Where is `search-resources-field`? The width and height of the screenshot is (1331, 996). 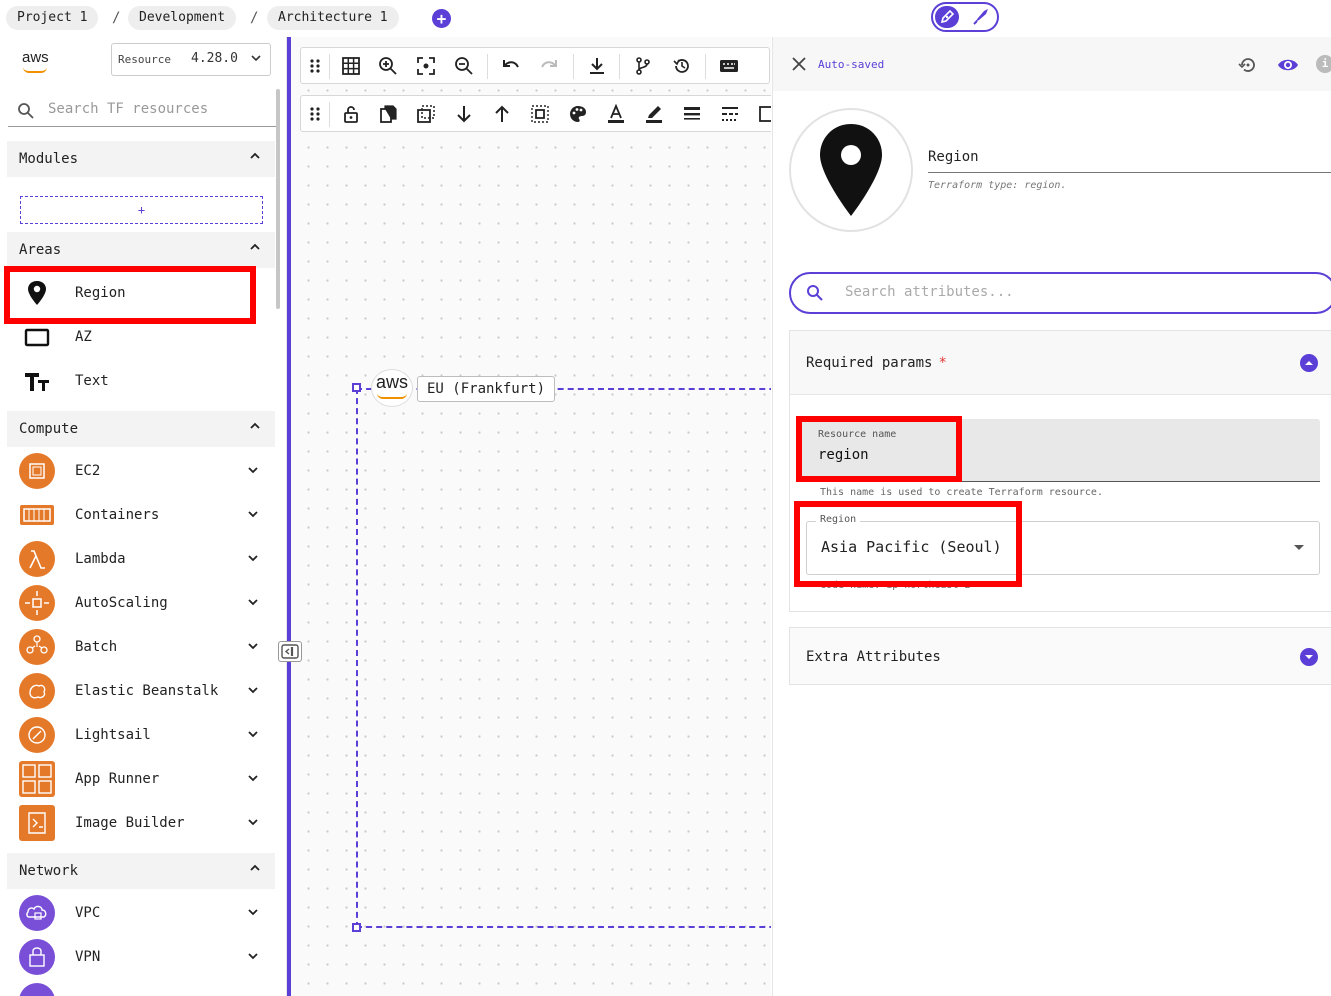 search-resources-field is located at coordinates (143, 111).